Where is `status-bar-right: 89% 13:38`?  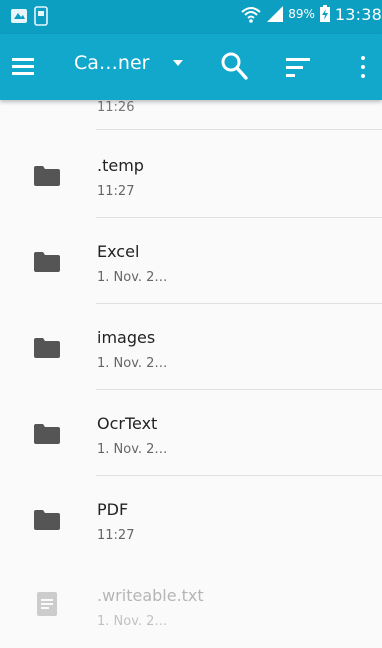
status-bar-right: 89% 13:38 is located at coordinates (311, 14).